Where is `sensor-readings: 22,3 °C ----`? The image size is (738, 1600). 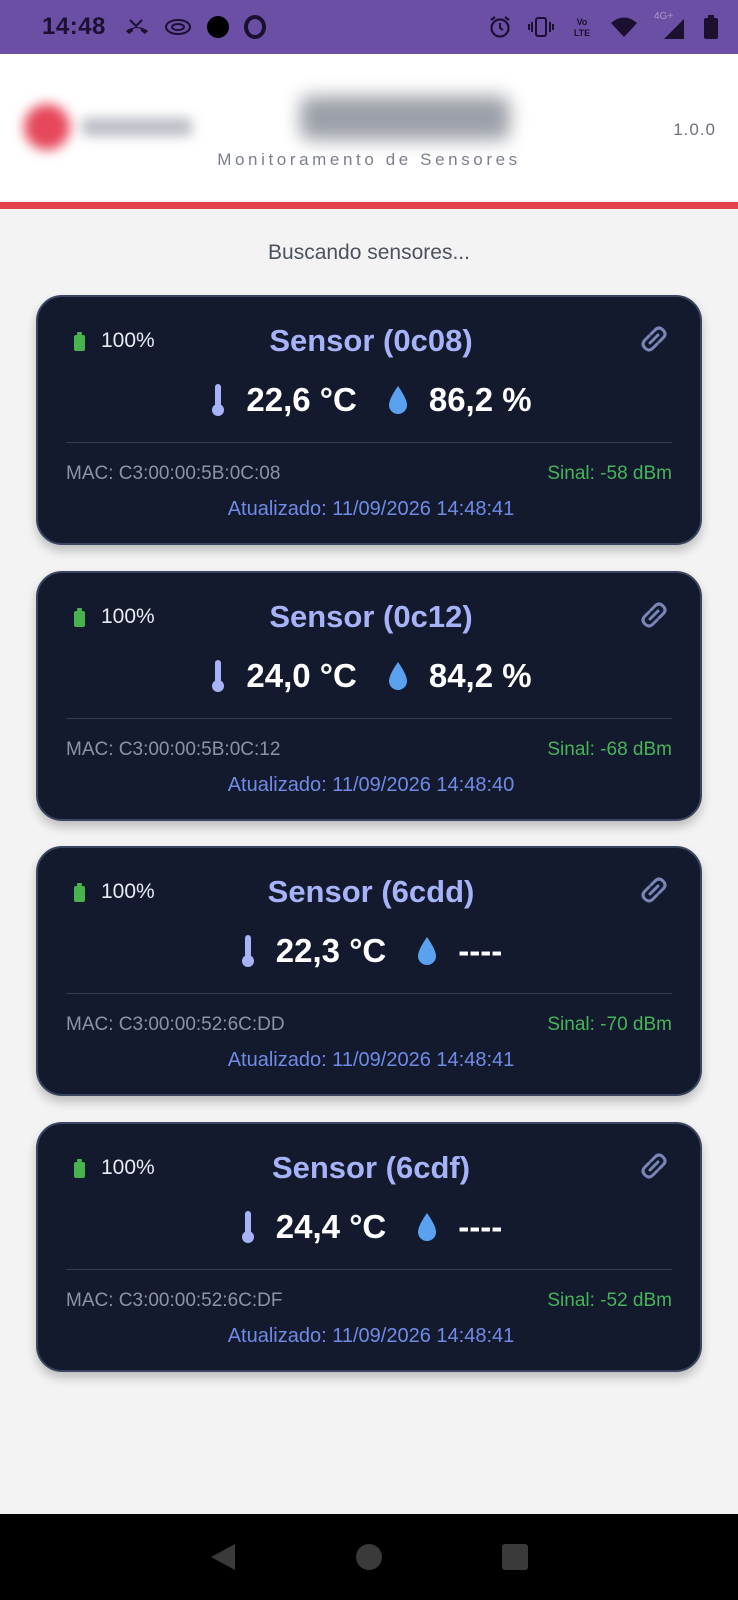 sensor-readings: 22,3 °C ---- is located at coordinates (371, 951).